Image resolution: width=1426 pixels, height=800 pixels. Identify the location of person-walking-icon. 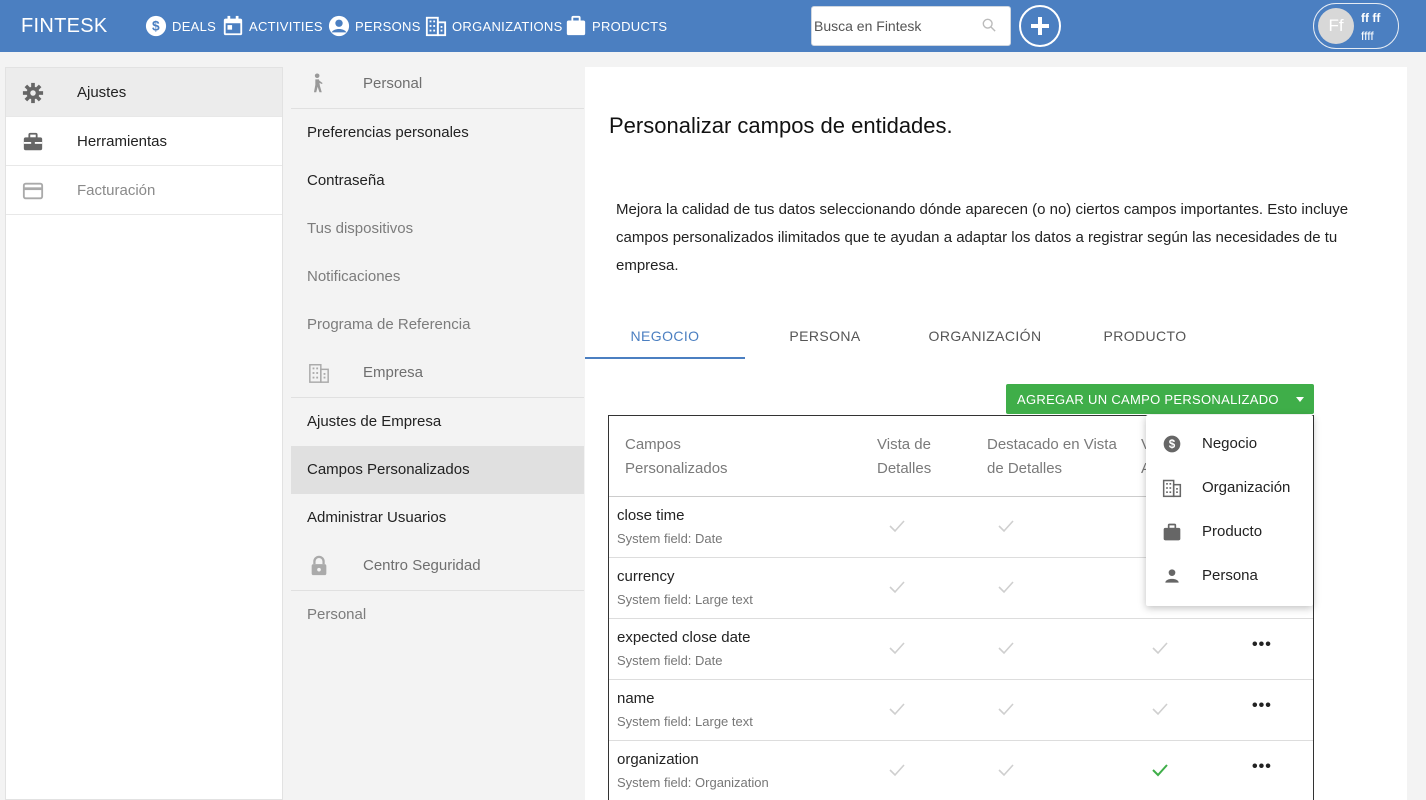
(318, 83).